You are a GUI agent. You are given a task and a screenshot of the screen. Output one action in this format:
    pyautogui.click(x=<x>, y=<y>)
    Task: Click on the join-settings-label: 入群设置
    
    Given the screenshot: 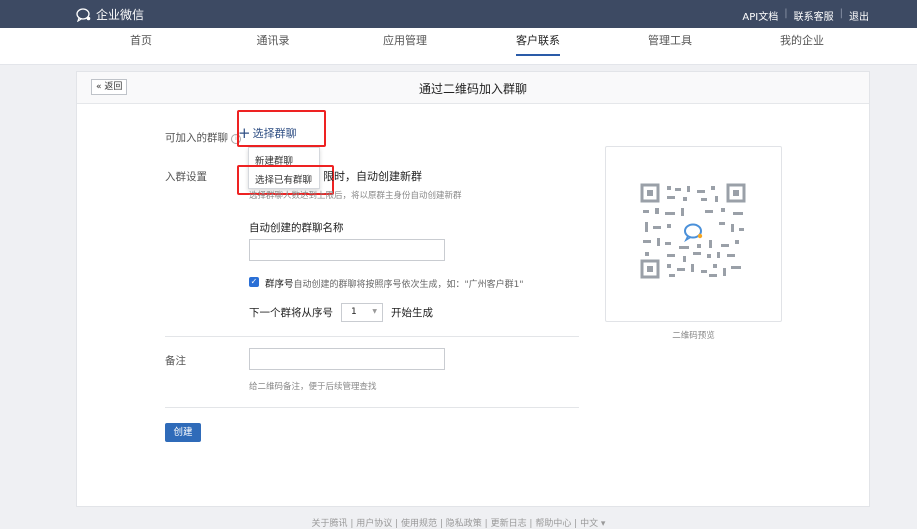 What is the action you would take?
    pyautogui.click(x=186, y=177)
    